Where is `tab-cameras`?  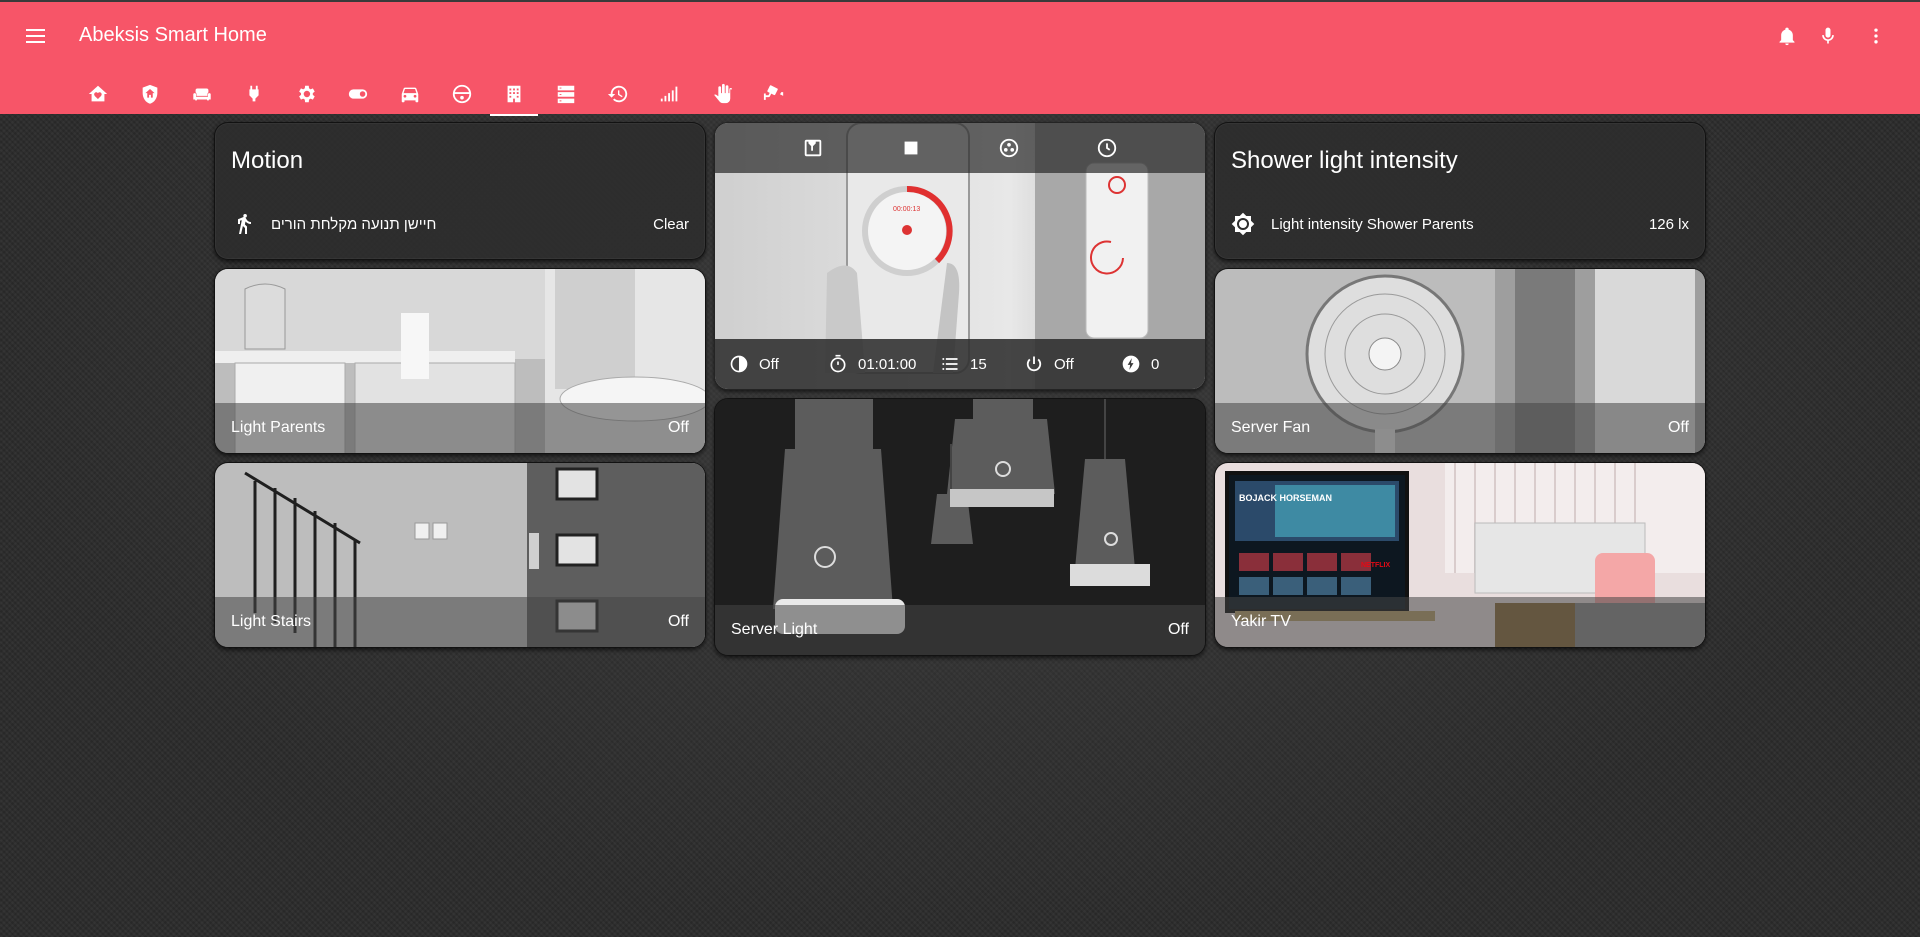 tab-cameras is located at coordinates (774, 94).